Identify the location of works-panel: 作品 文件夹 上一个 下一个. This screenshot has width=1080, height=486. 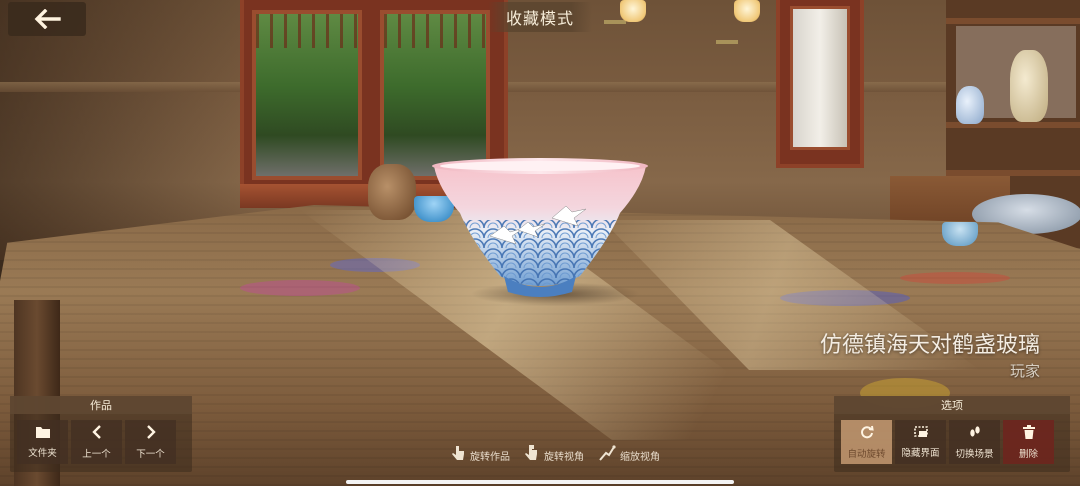
(101, 434).